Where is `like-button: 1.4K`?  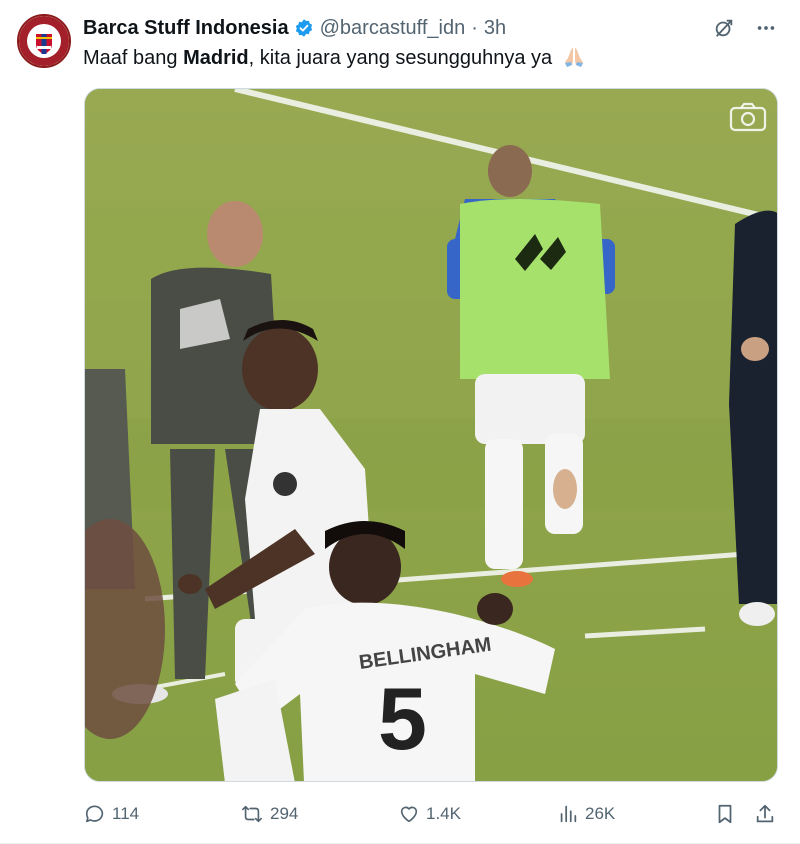 like-button: 1.4K is located at coordinates (429, 814).